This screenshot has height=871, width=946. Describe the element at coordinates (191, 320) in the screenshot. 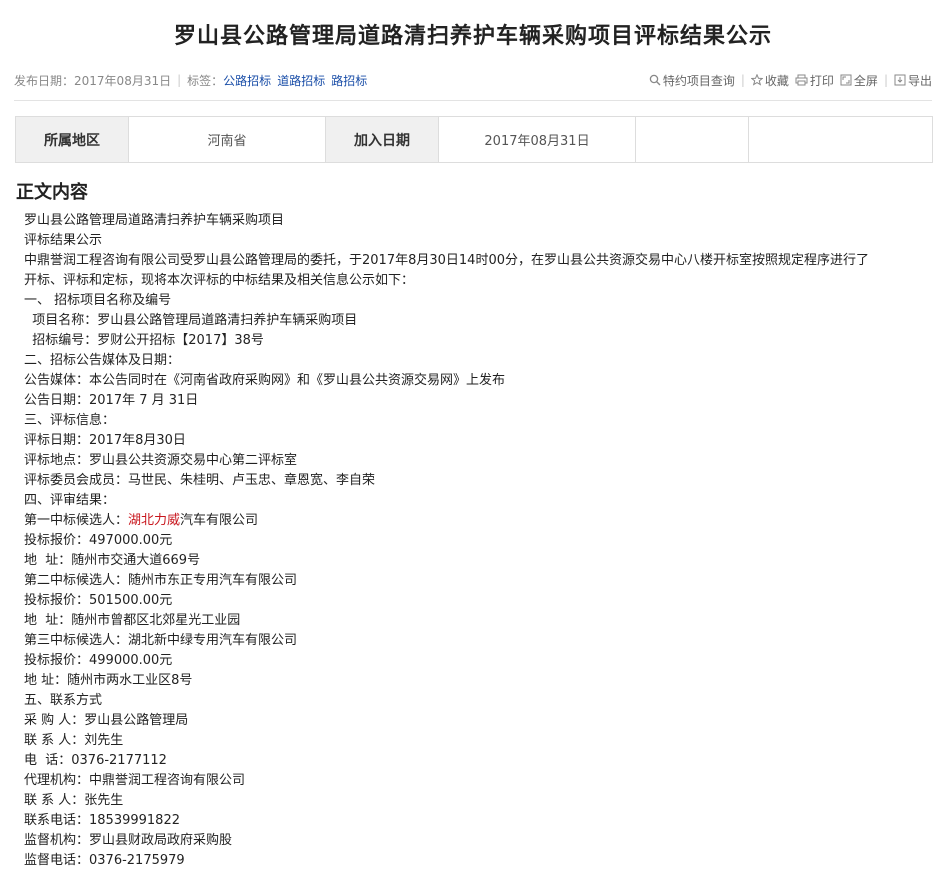

I see `text-line: 项目名称：罗山县公路管理局道路清扫养护车辆采购项目` at that location.